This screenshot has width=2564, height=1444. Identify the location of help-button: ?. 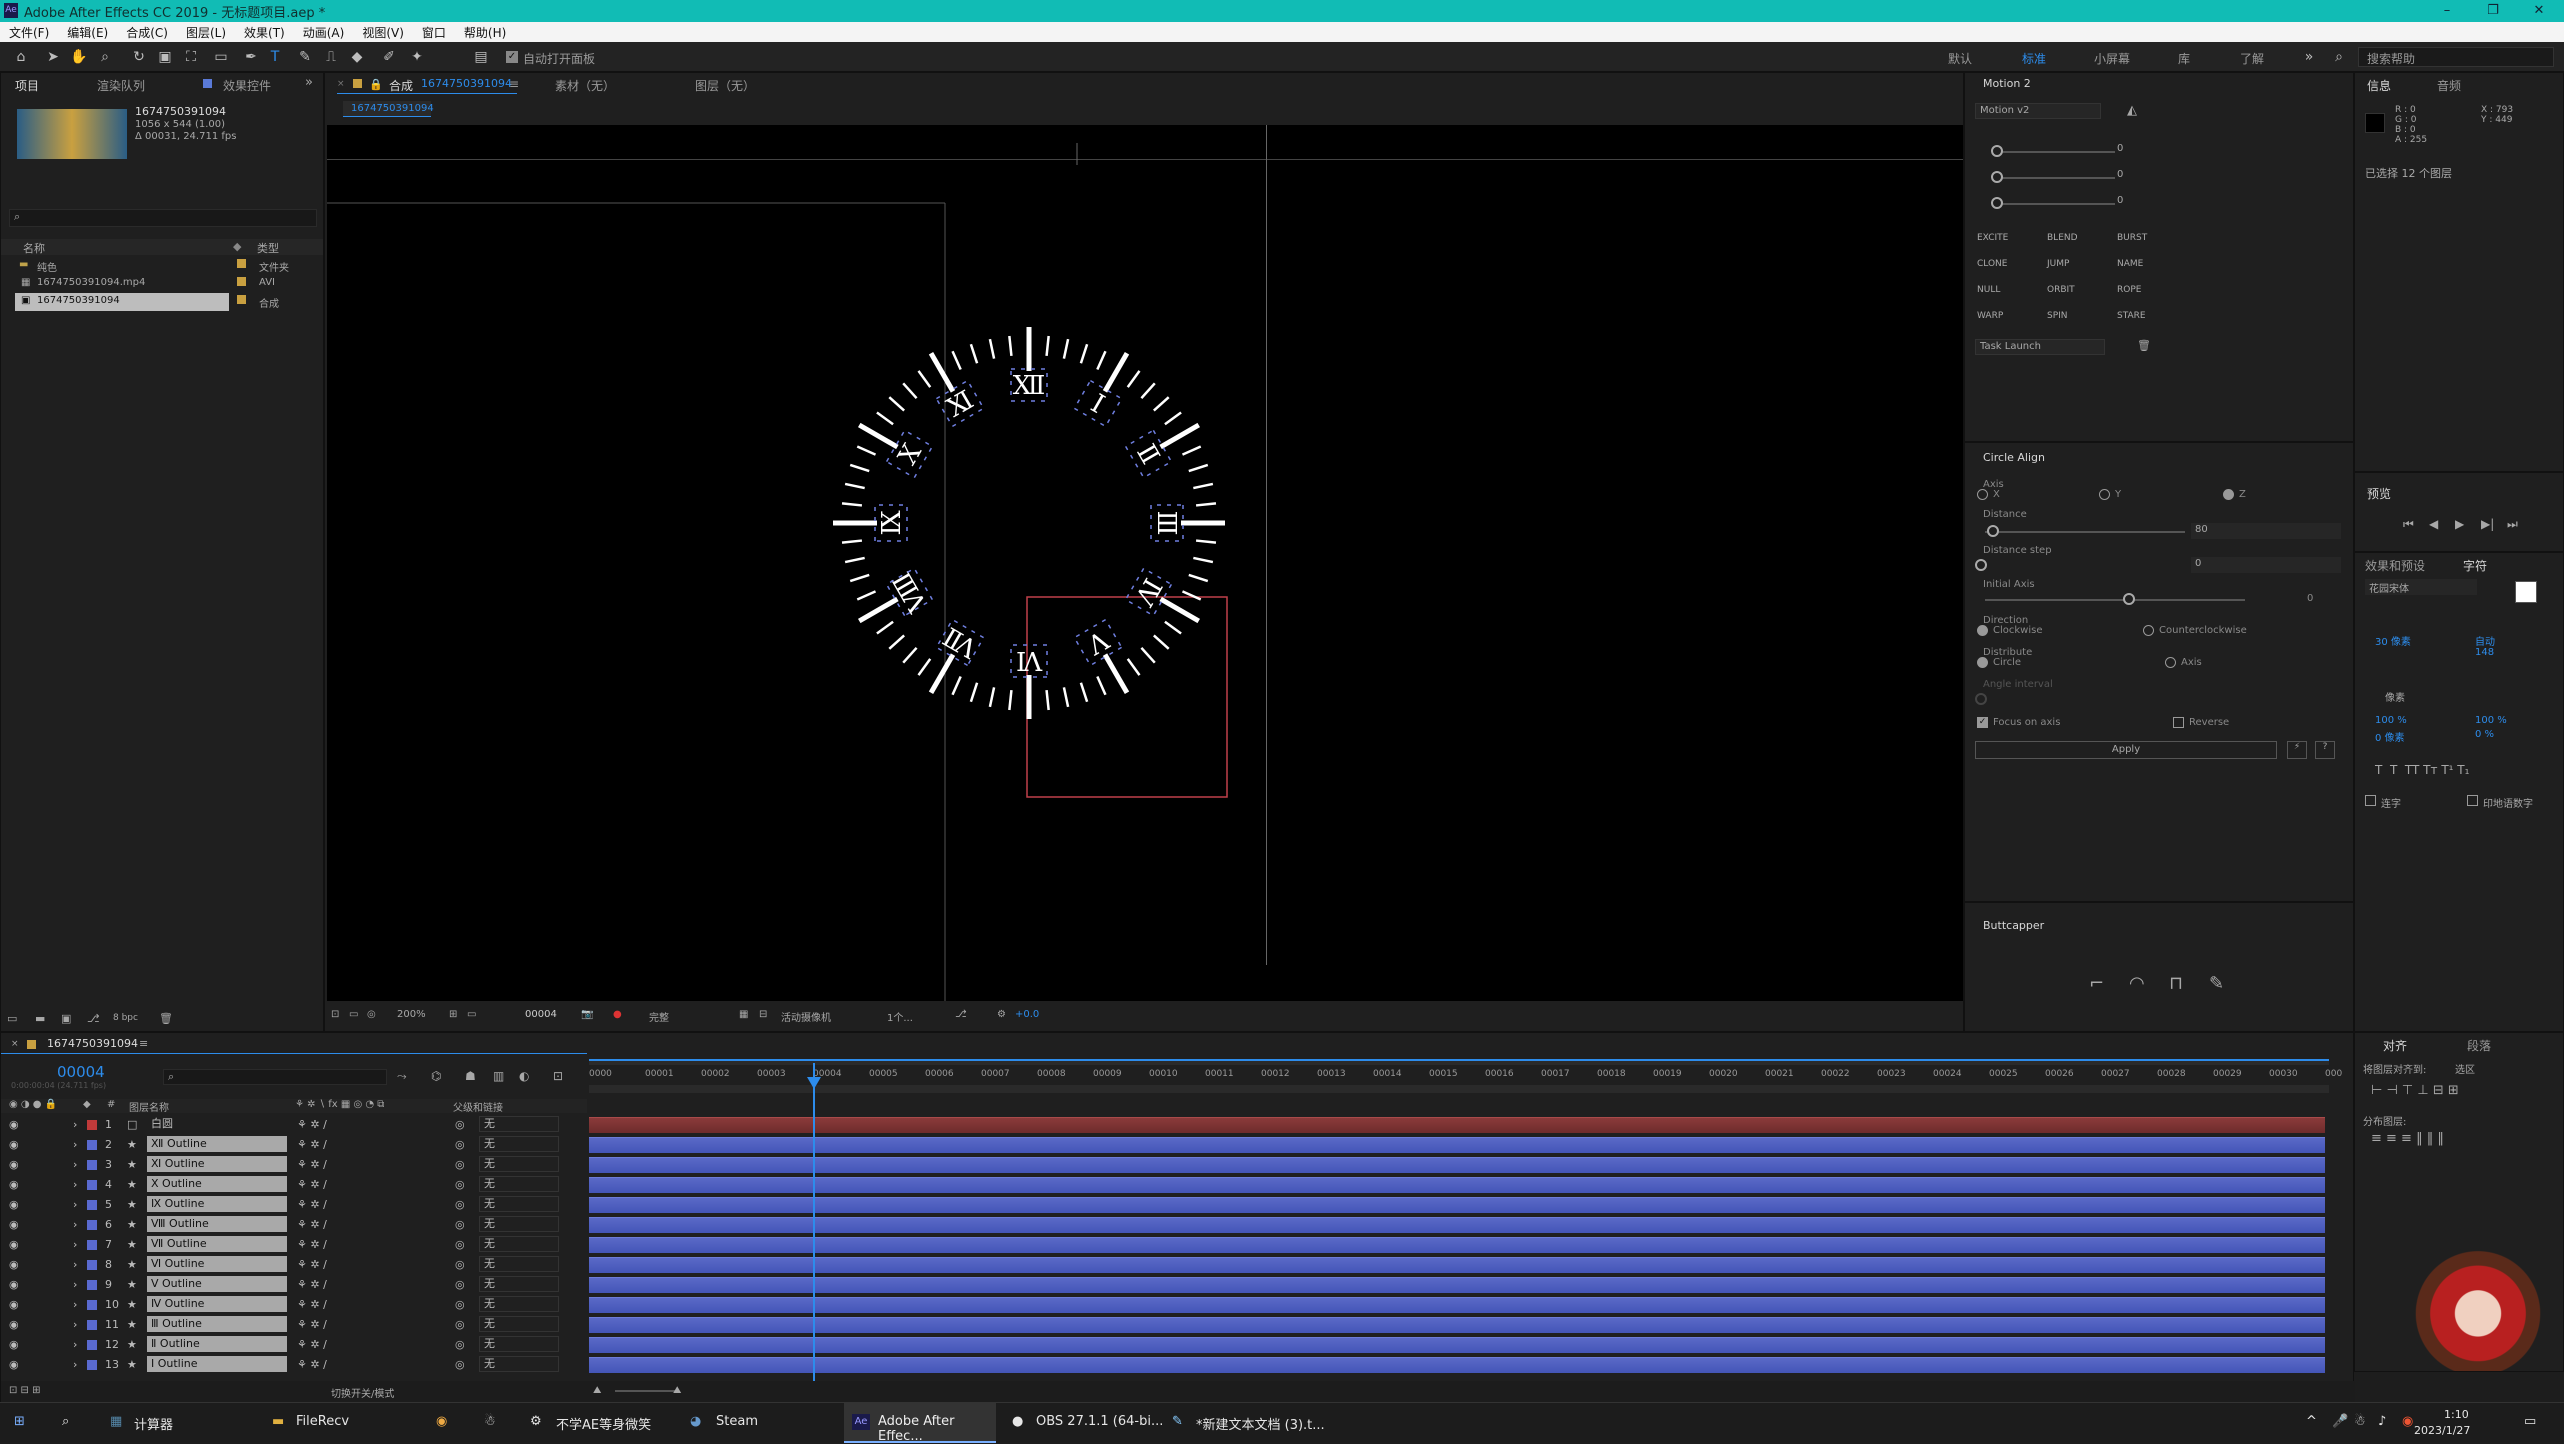
(2325, 750).